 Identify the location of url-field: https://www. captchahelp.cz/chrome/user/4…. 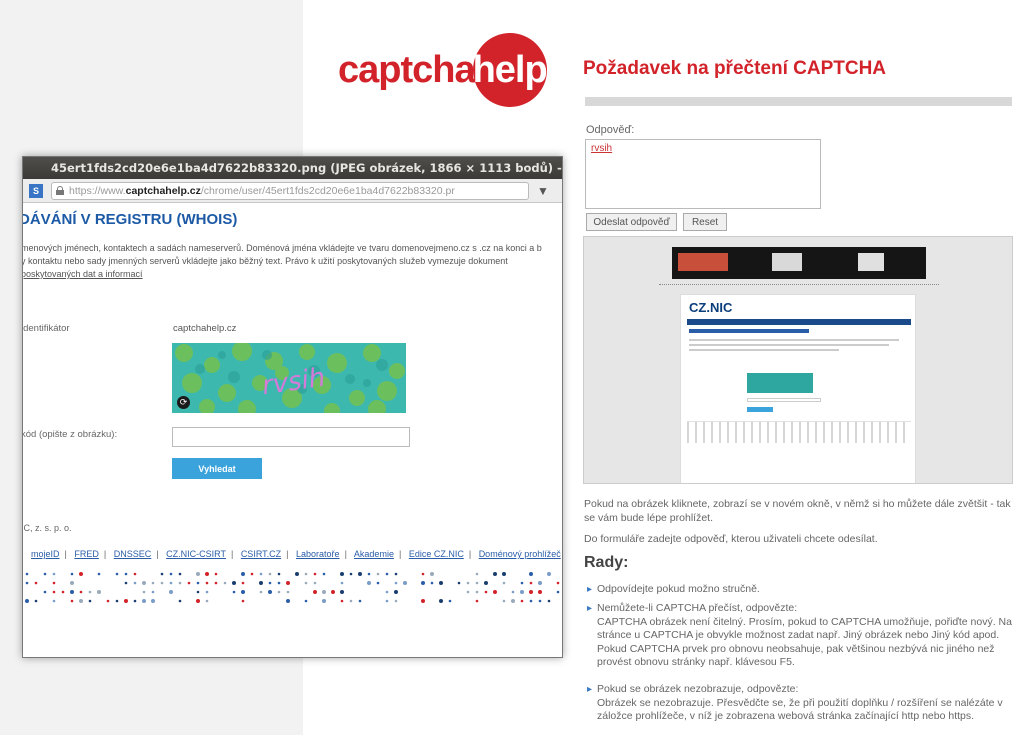
(290, 190).